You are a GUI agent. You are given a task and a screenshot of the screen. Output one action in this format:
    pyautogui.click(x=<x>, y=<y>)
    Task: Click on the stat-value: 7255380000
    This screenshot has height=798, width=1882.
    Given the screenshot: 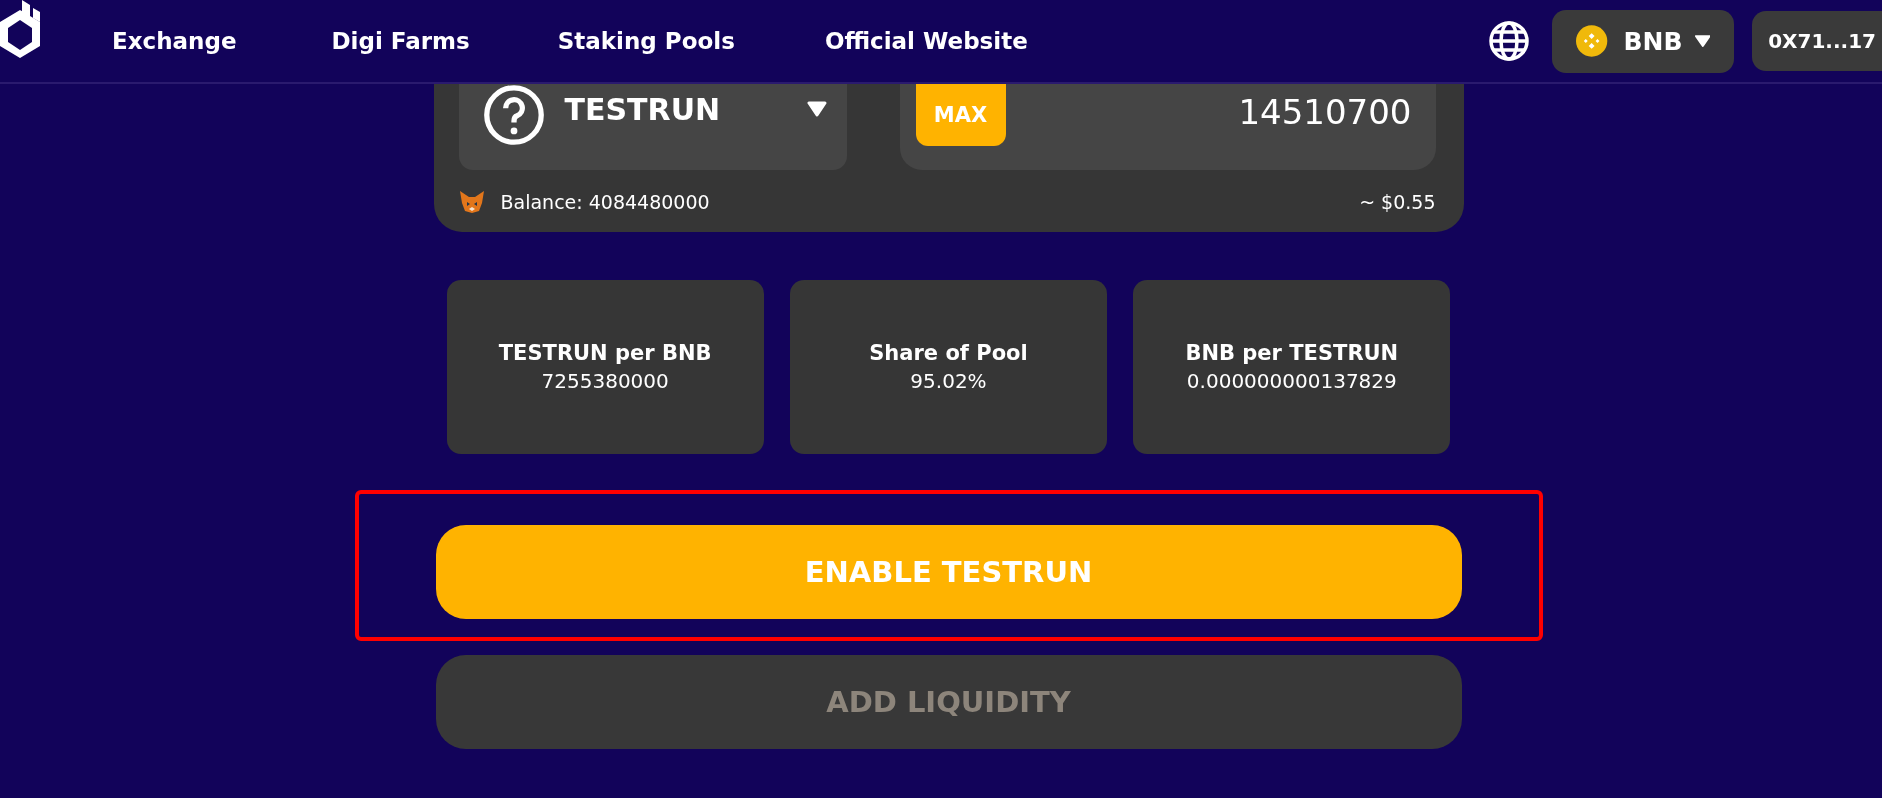 What is the action you would take?
    pyautogui.click(x=605, y=381)
    